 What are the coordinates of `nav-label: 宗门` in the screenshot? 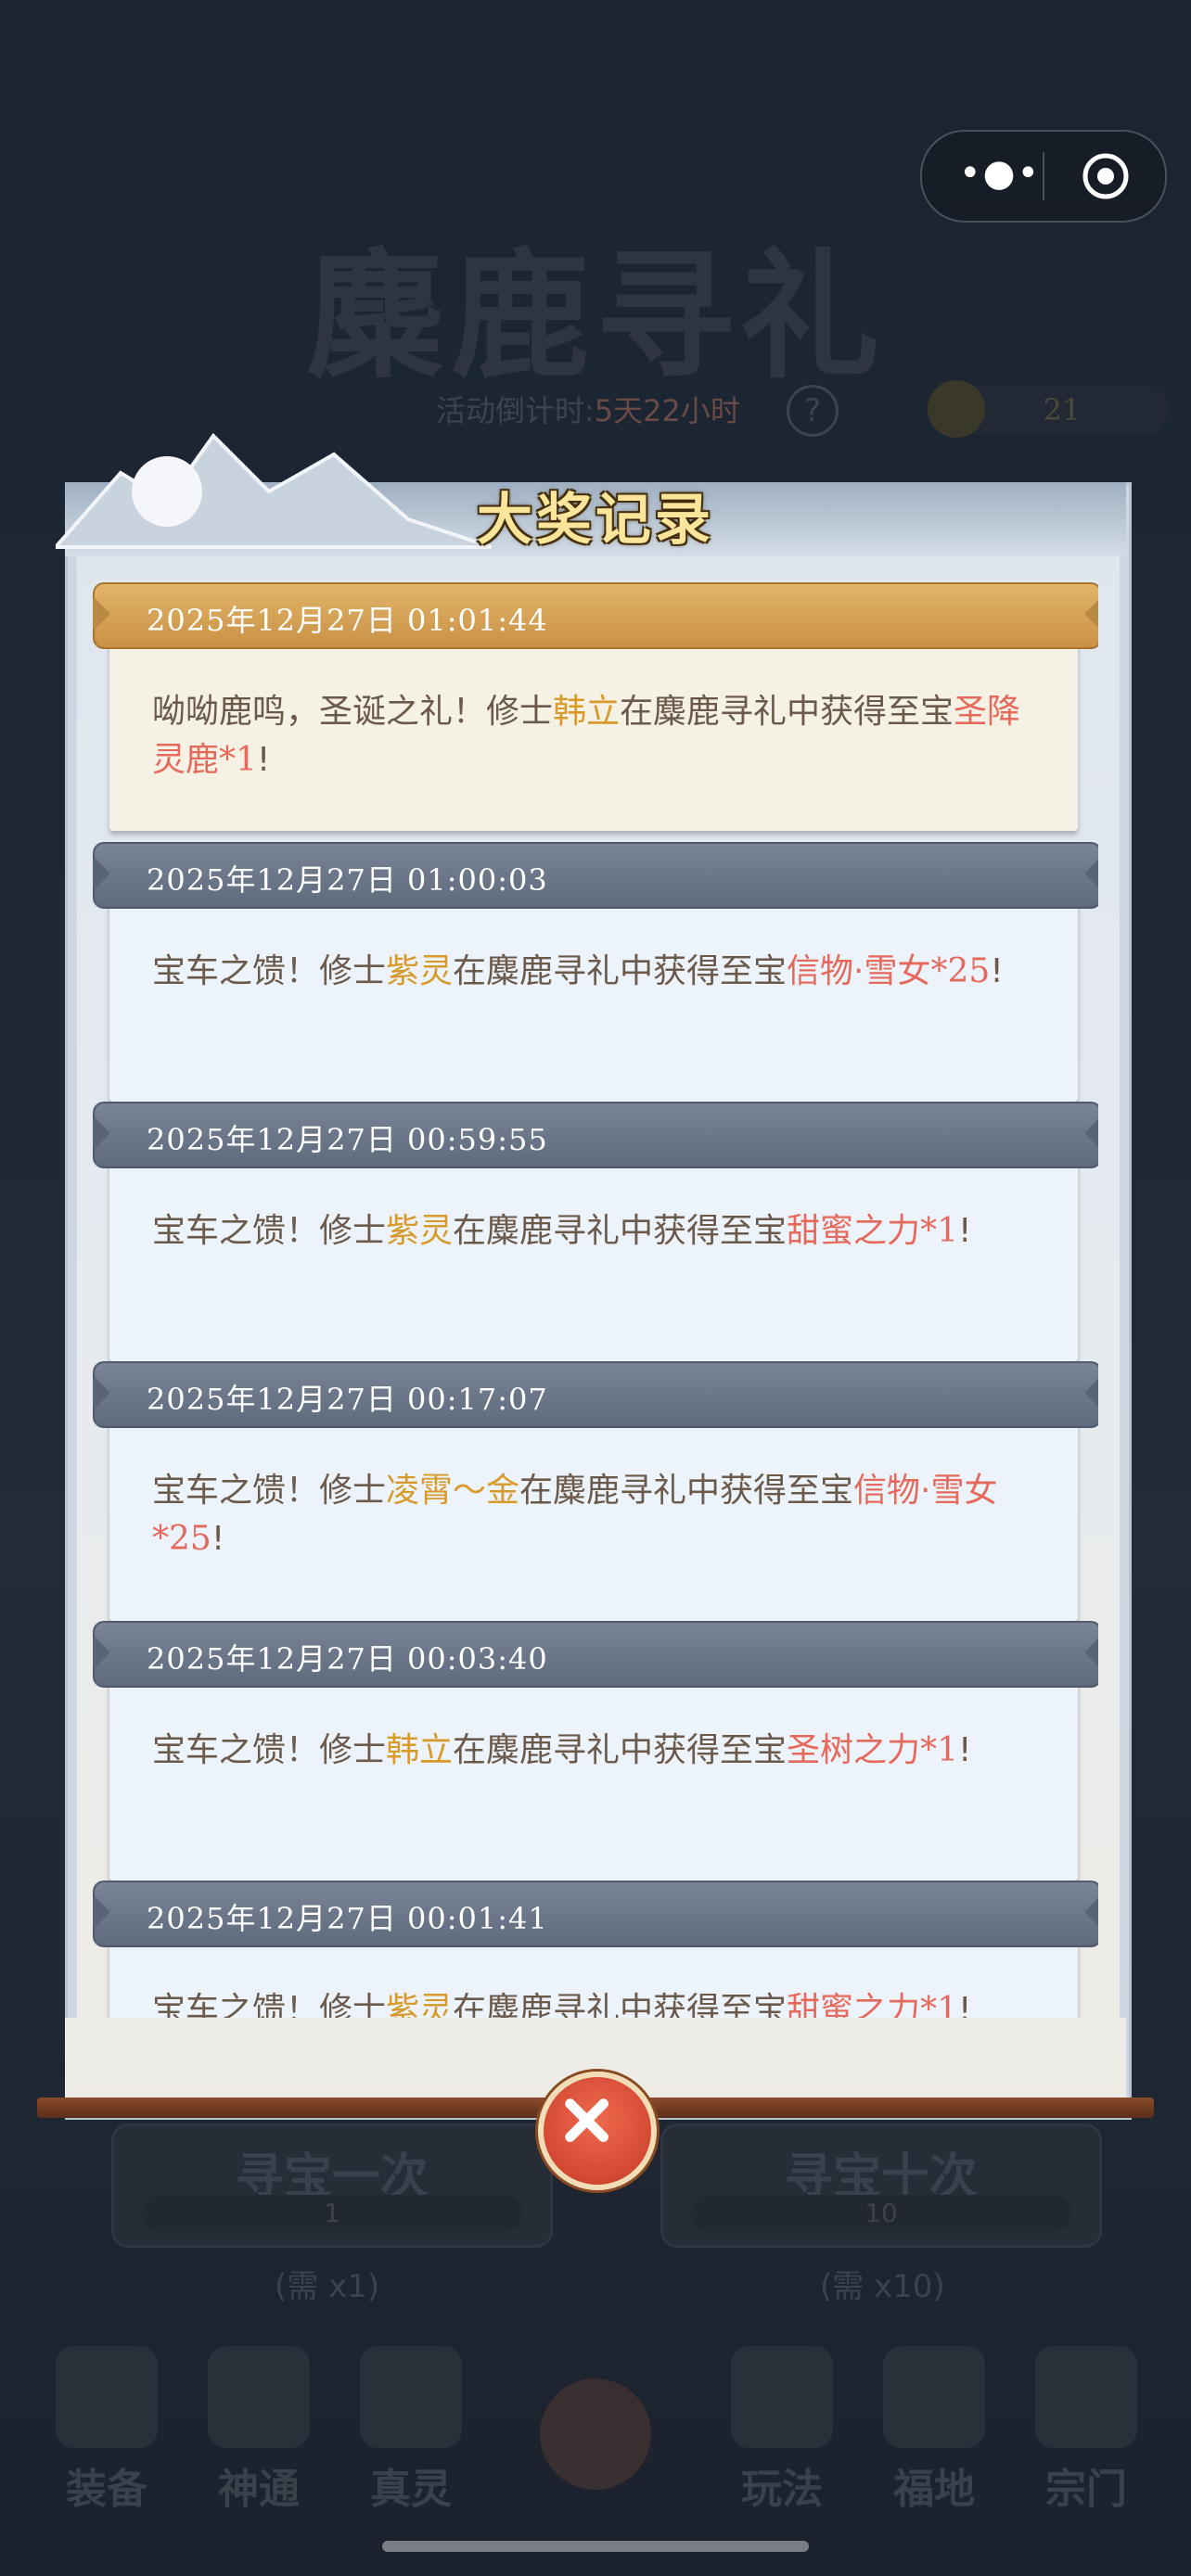 It's located at (1086, 2489).